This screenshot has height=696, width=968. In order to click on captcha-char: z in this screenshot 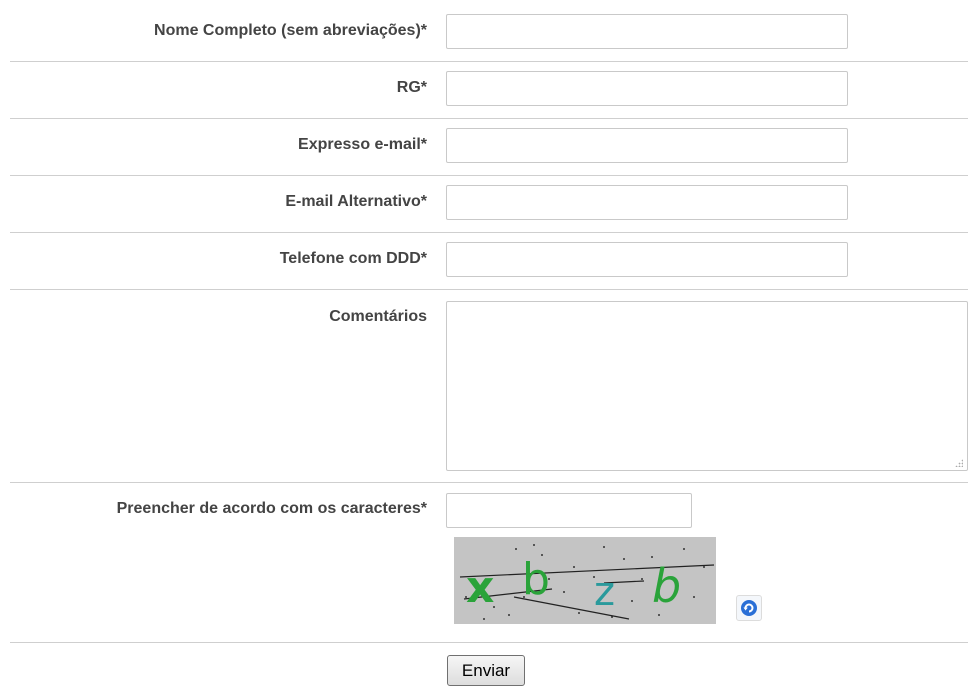, I will do `click(604, 592)`.